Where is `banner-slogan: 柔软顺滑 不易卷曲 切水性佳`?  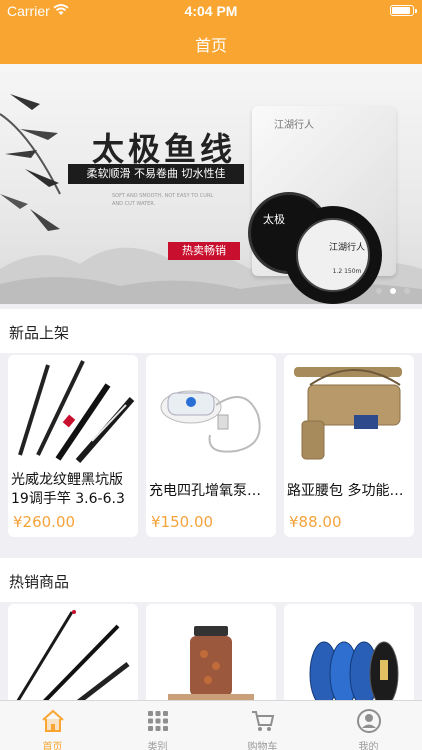
banner-slogan: 柔软顺滑 不易卷曲 切水性佳 is located at coordinates (156, 174).